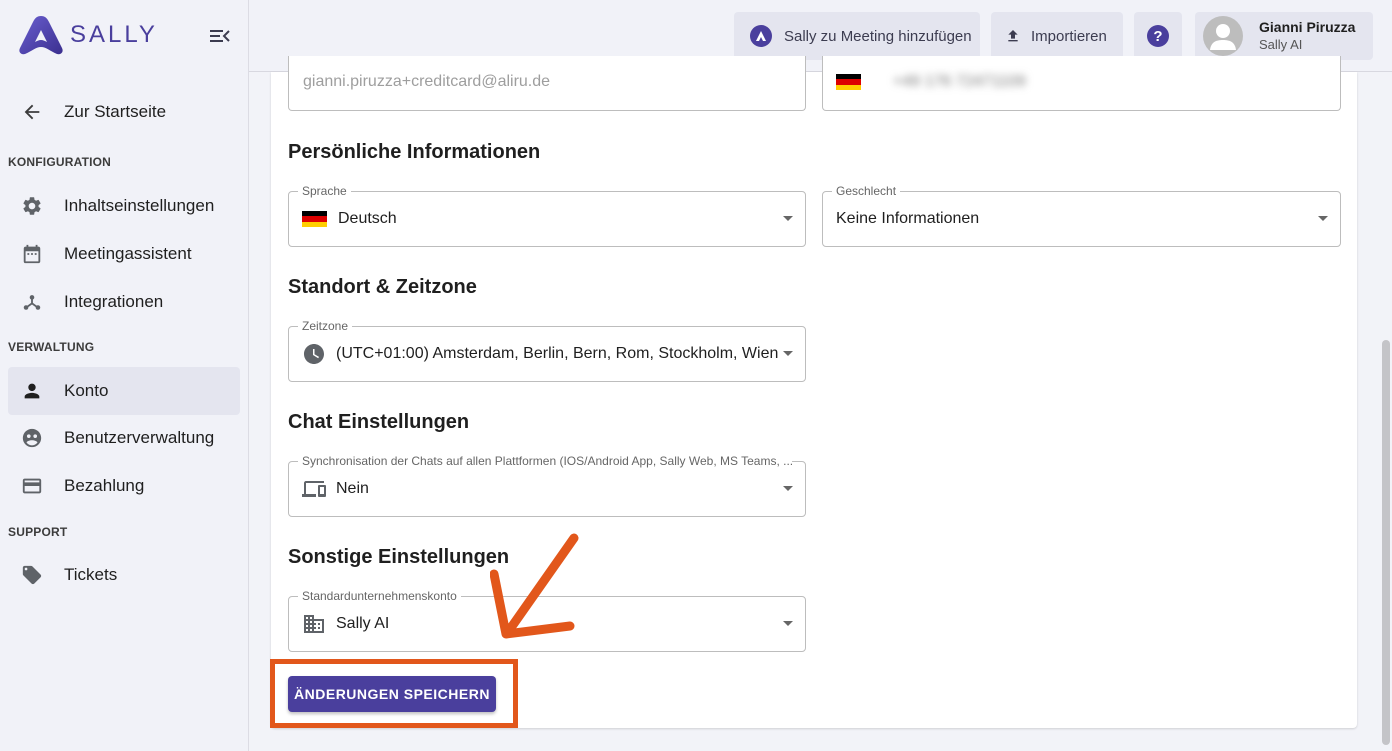  I want to click on sidebar-item-label: Tickets, so click(91, 574).